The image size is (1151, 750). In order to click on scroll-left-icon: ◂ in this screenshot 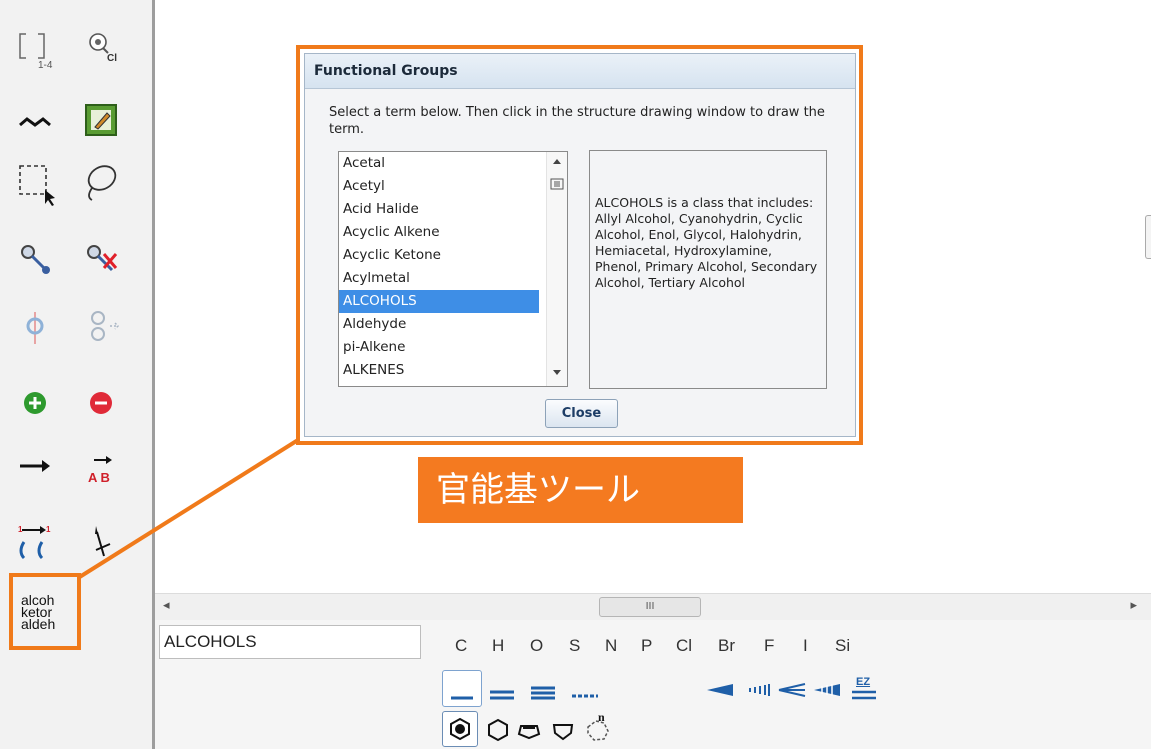, I will do `click(166, 605)`.